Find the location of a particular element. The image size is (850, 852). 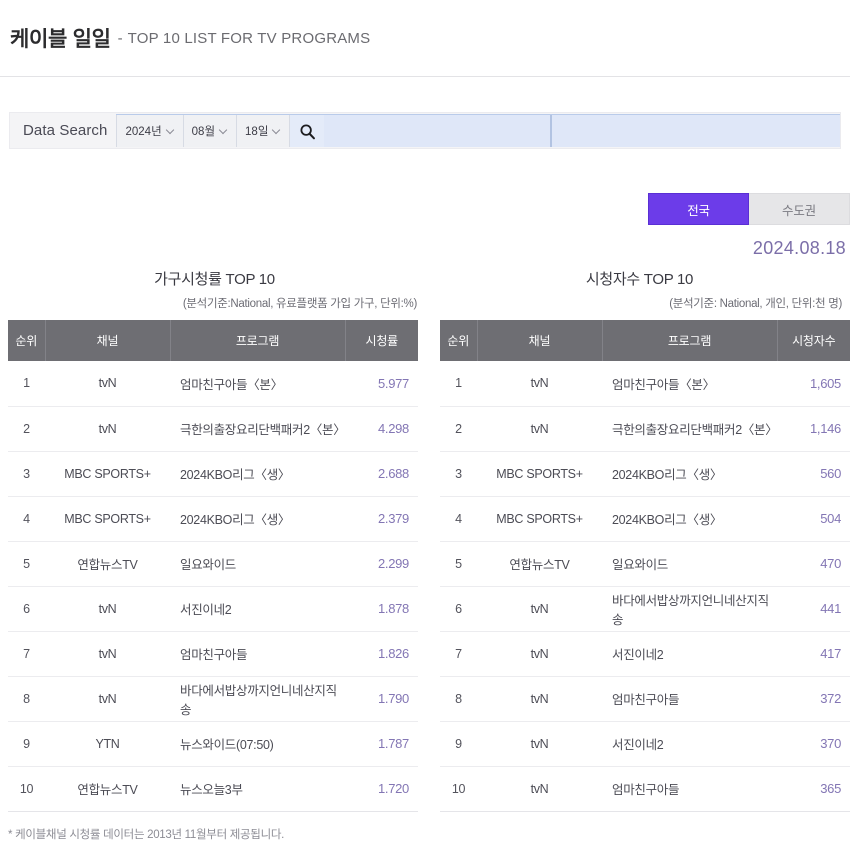

column-header-program: 프로그램 is located at coordinates (258, 340).